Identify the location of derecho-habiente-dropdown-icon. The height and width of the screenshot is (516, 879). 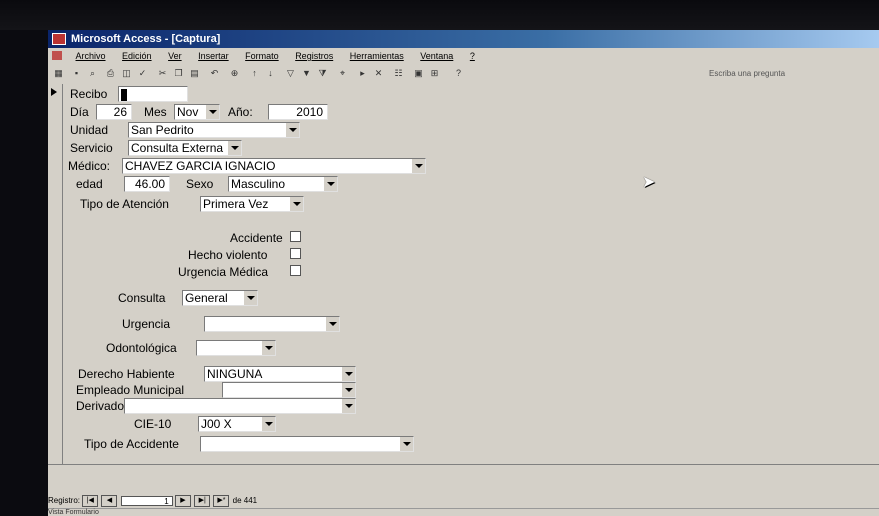
(348, 374).